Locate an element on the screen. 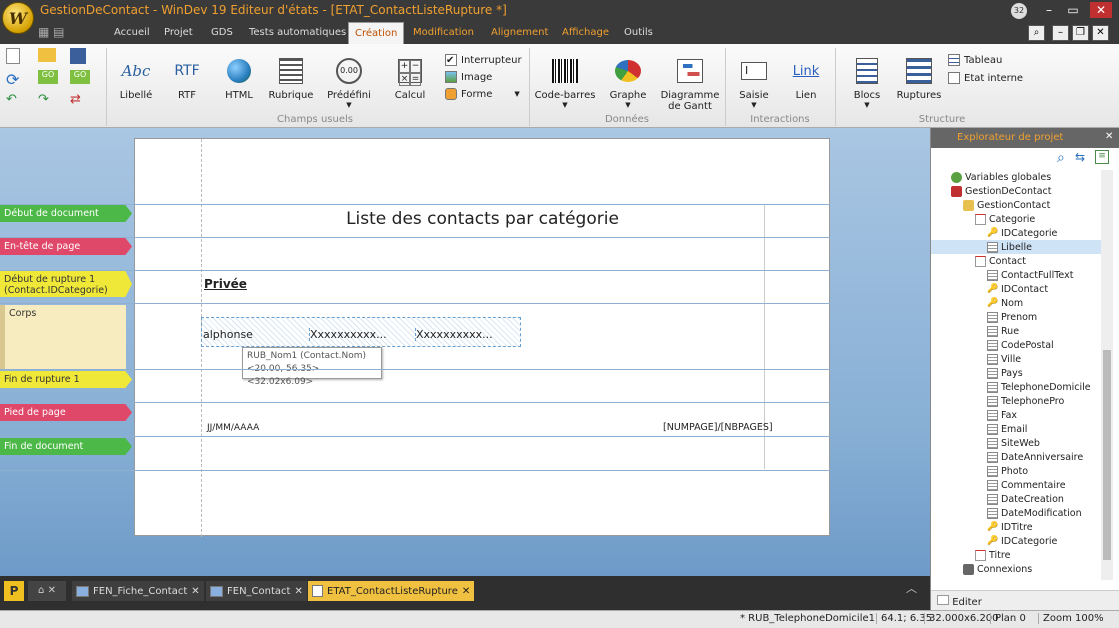 This screenshot has width=1119, height=628. band-fin-rupture: Fin de rupture 1 is located at coordinates (66, 379).